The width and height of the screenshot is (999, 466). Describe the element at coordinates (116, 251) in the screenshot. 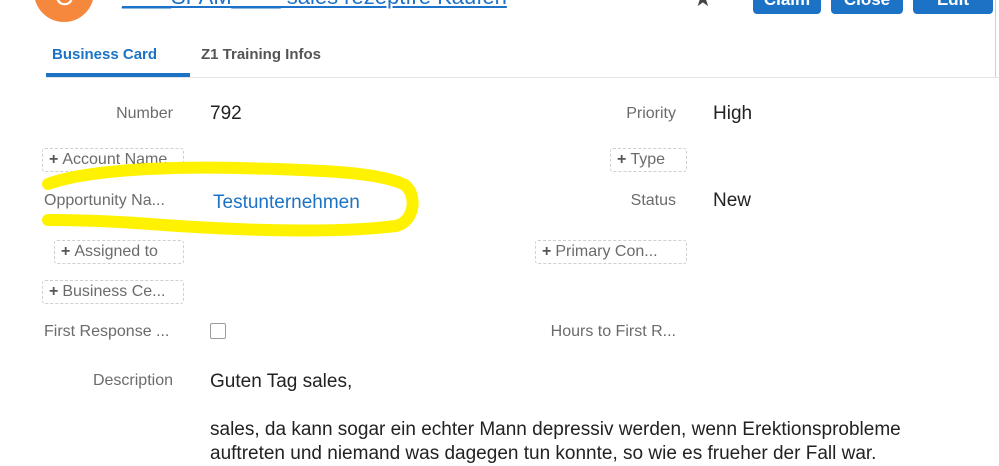

I see `assigned-to-label: Assigned to` at that location.